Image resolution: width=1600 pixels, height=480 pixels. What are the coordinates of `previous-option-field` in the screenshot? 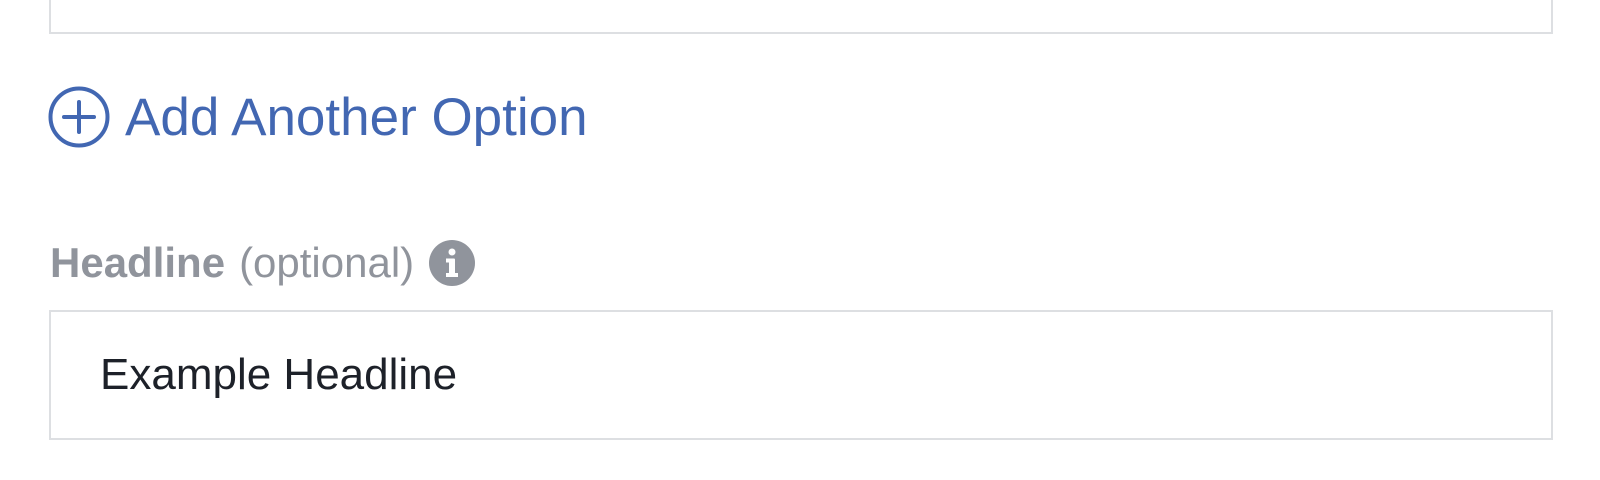 It's located at (801, 17).